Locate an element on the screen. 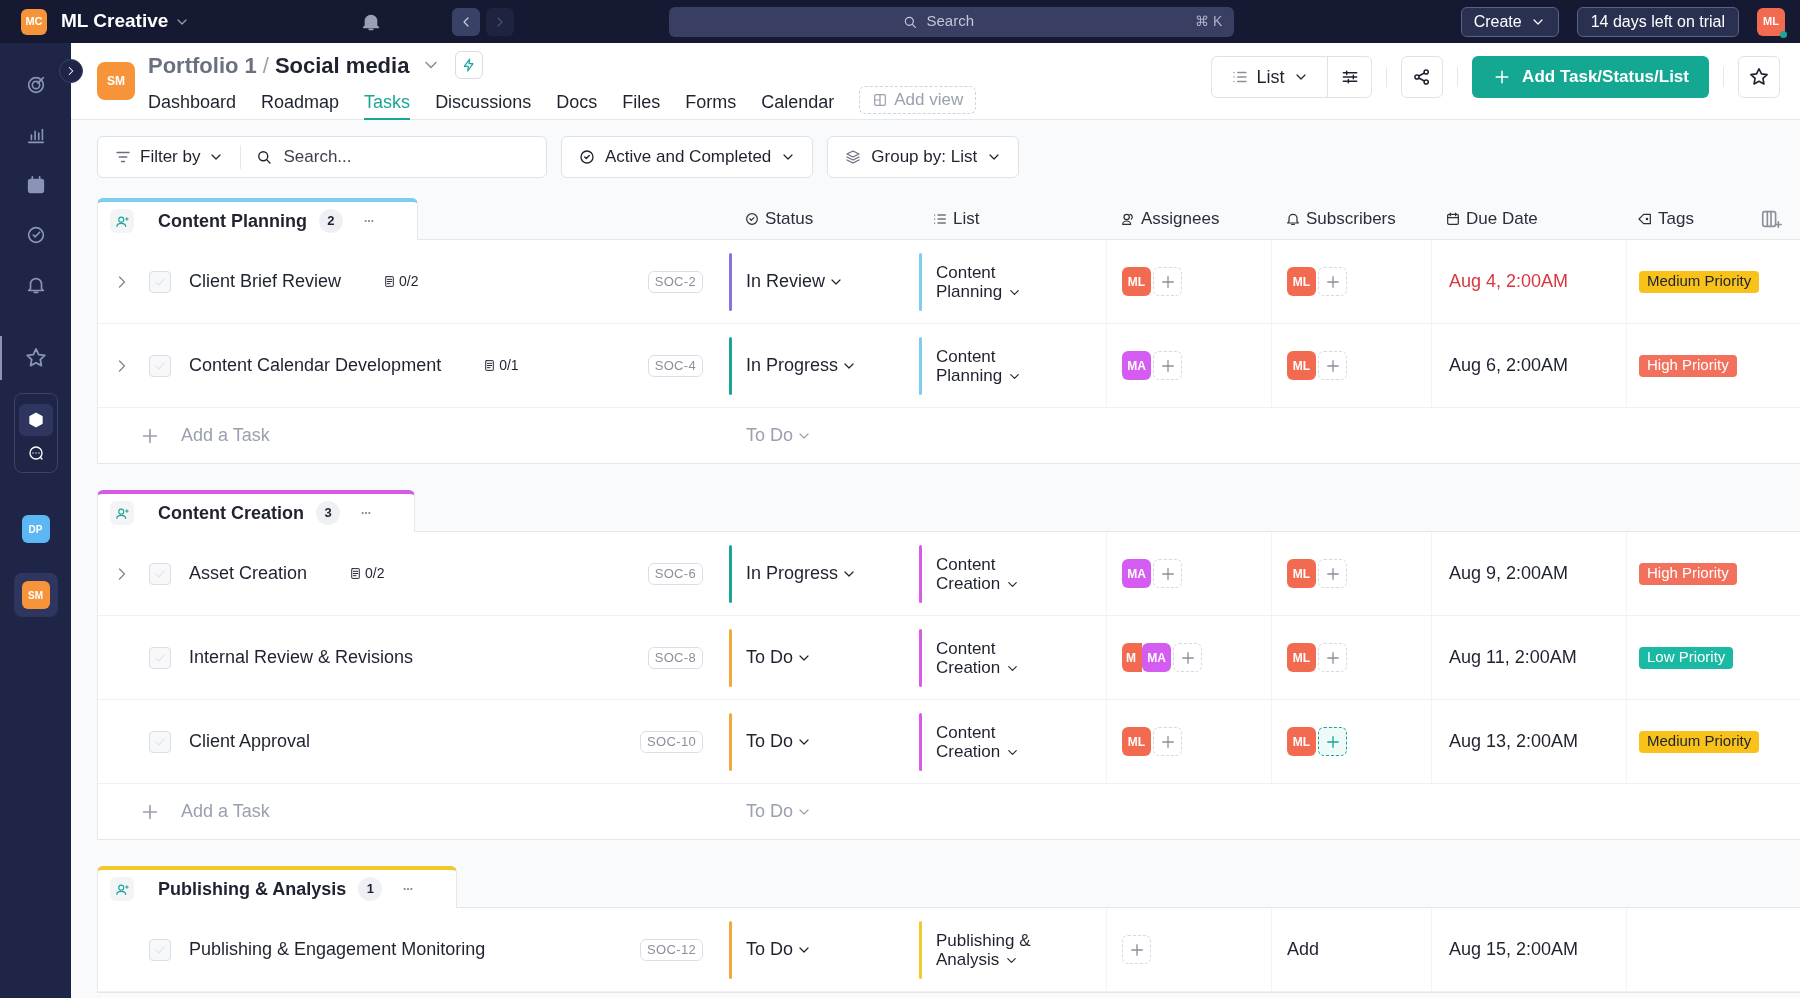  task-id: SOC-8 is located at coordinates (675, 657).